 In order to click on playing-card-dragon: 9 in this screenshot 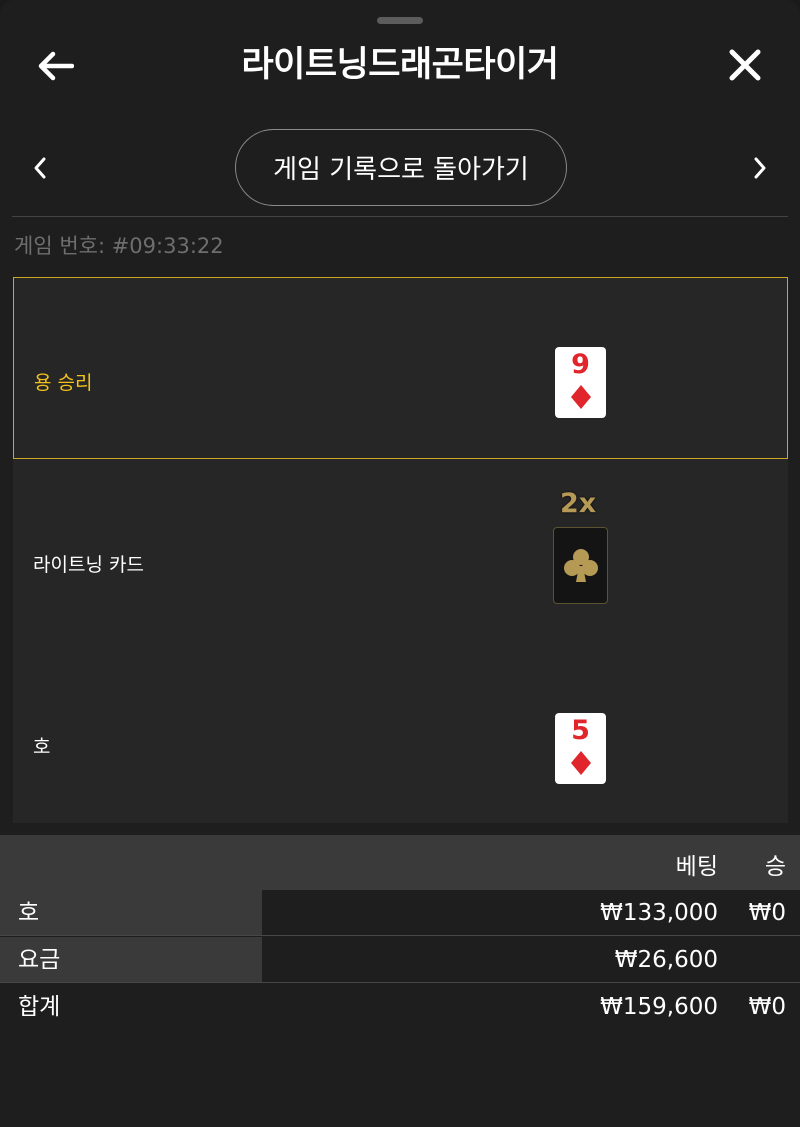, I will do `click(580, 382)`.